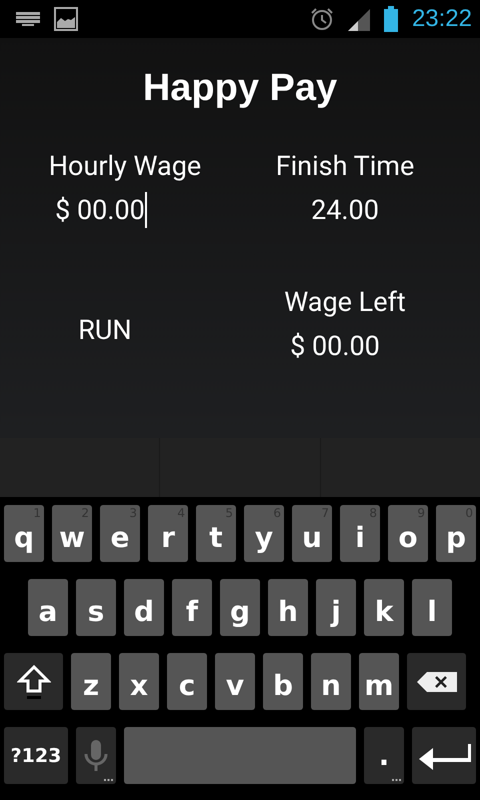  Describe the element at coordinates (444, 755) in the screenshot. I see `enter-key` at that location.